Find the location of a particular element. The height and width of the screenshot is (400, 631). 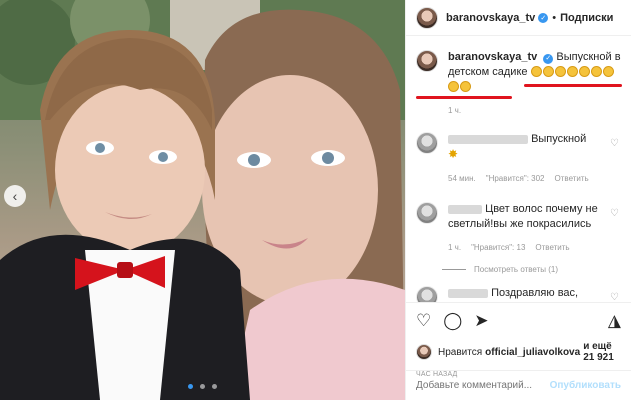

share-icon: ➤ is located at coordinates (481, 321).